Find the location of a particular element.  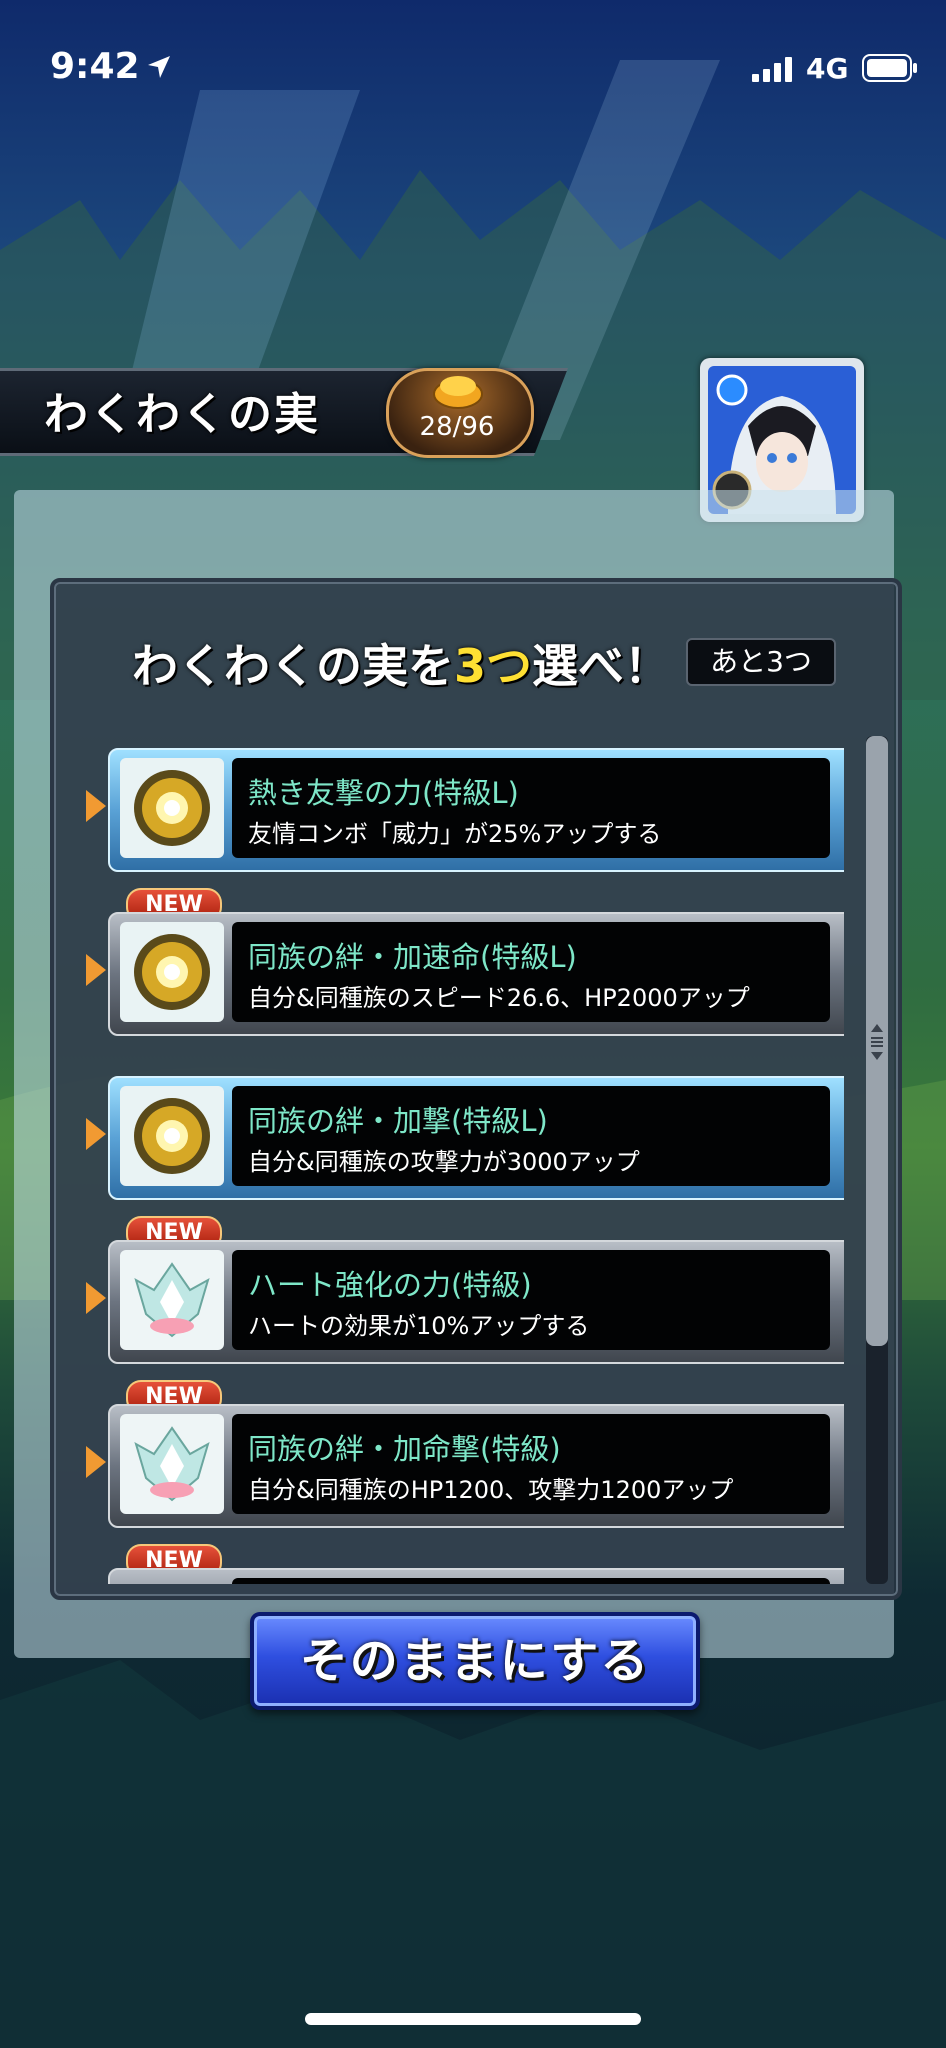

fruit-name: 同族の絆・加撃(特級L) is located at coordinates (398, 1121).